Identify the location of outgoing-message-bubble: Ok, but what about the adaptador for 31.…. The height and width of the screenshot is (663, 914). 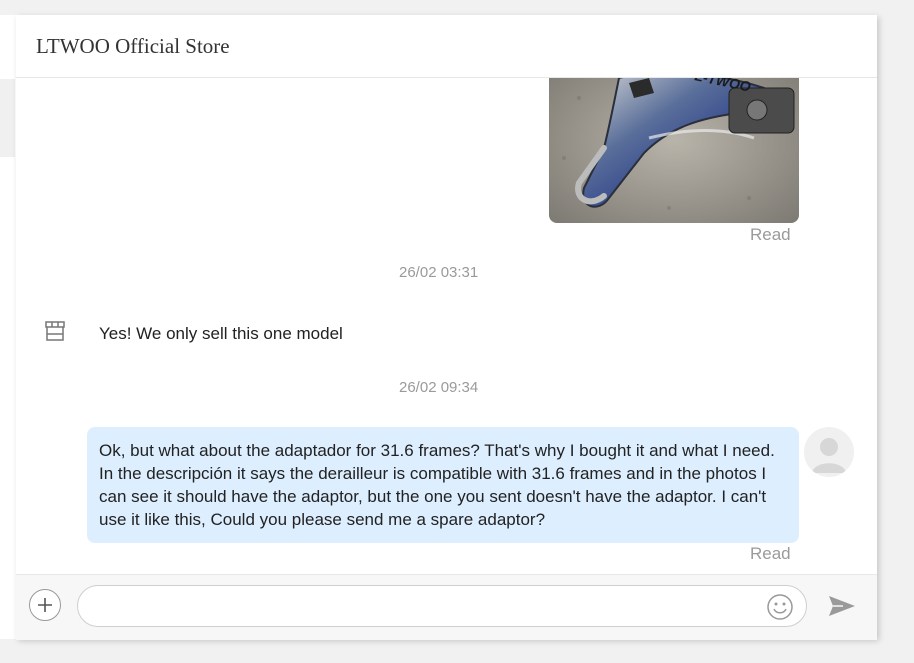
(443, 485).